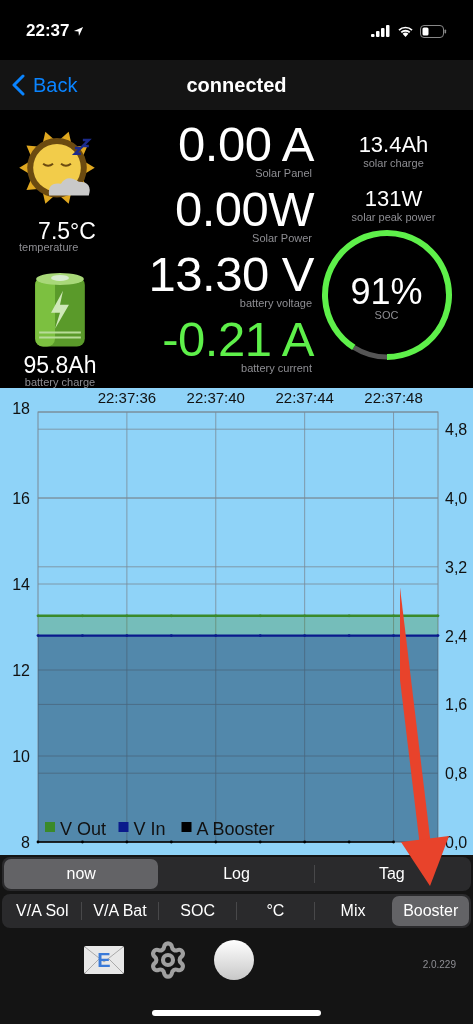 The height and width of the screenshot is (1024, 473). What do you see at coordinates (456, 567) in the screenshot?
I see `axis-label: 3,2` at bounding box center [456, 567].